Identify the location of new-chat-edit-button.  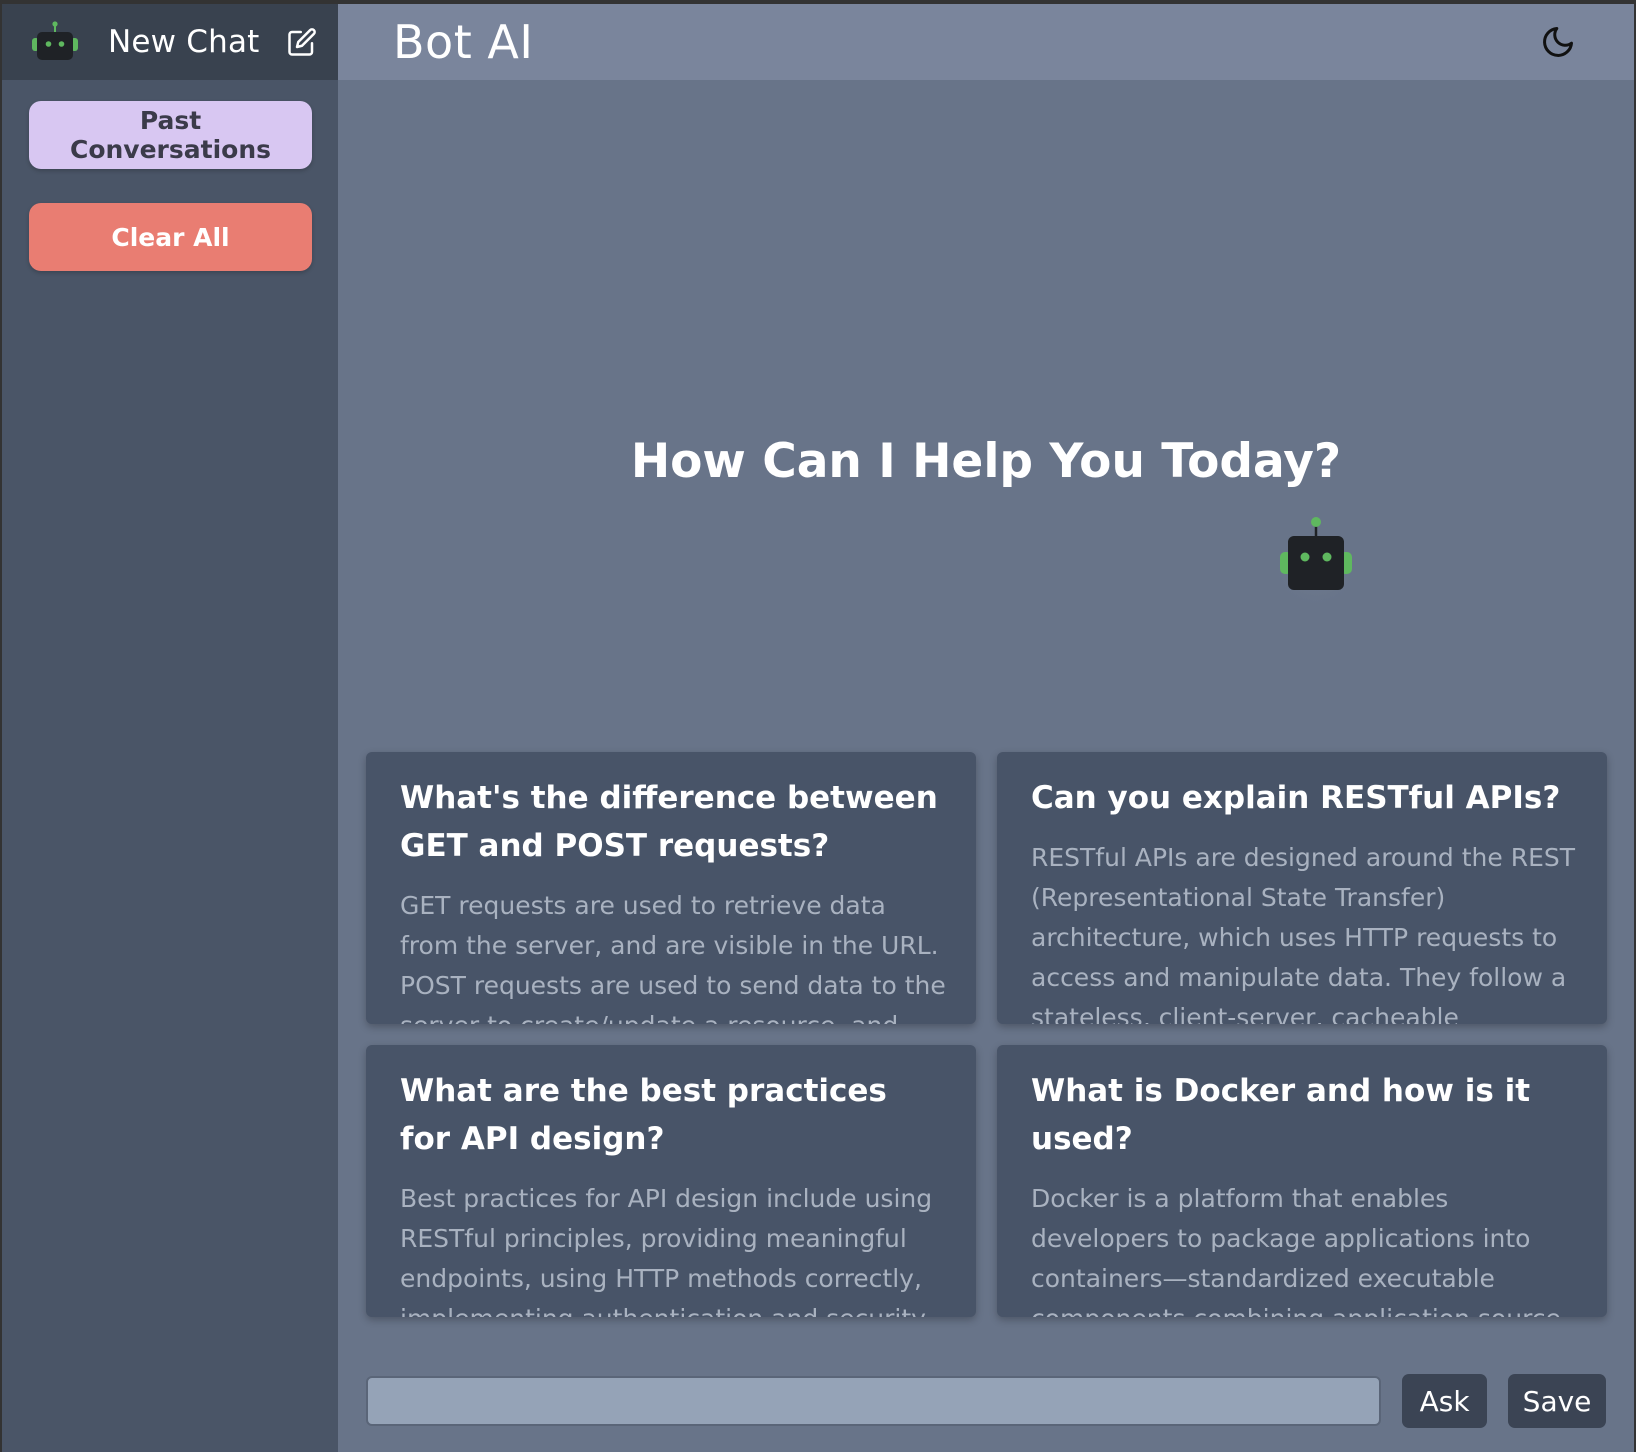
(302, 42).